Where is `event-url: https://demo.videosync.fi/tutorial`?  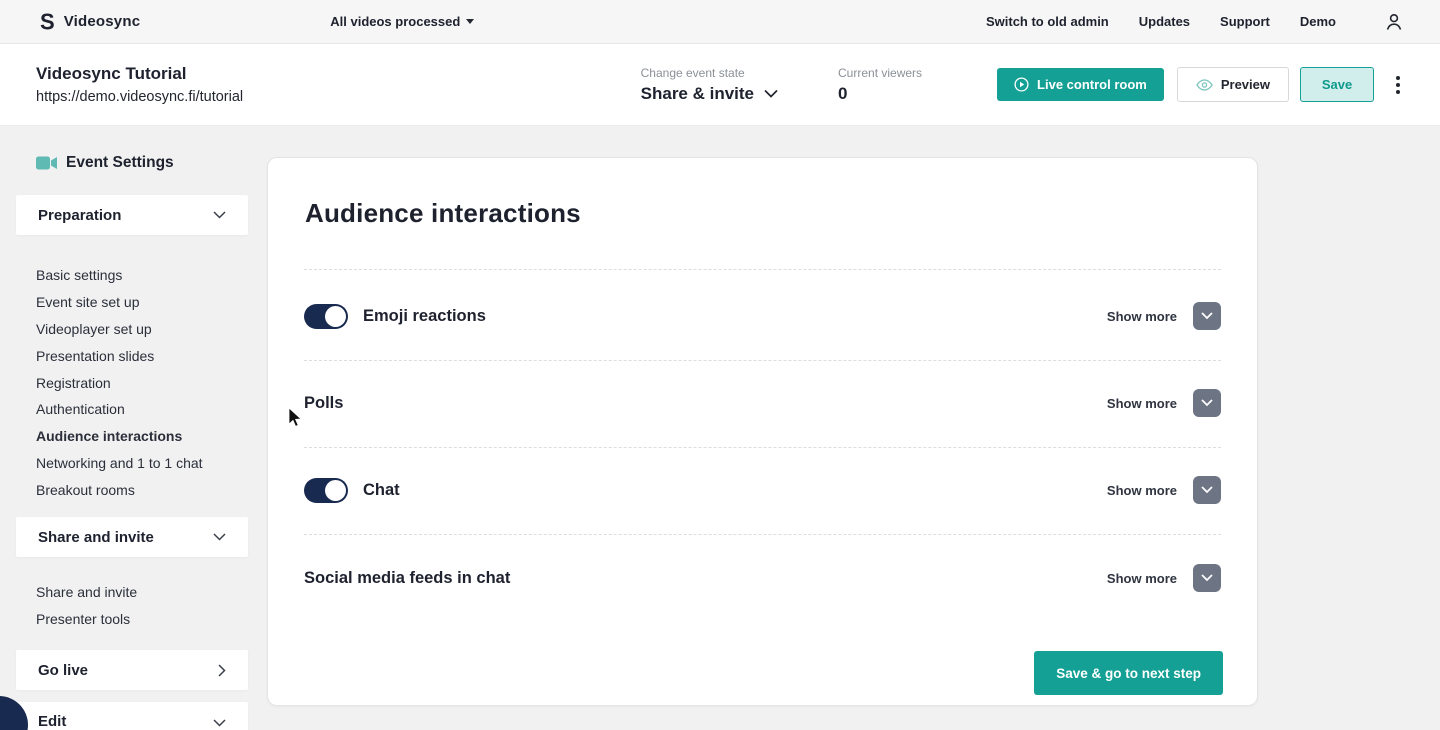
event-url: https://demo.videosync.fi/tutorial is located at coordinates (139, 97).